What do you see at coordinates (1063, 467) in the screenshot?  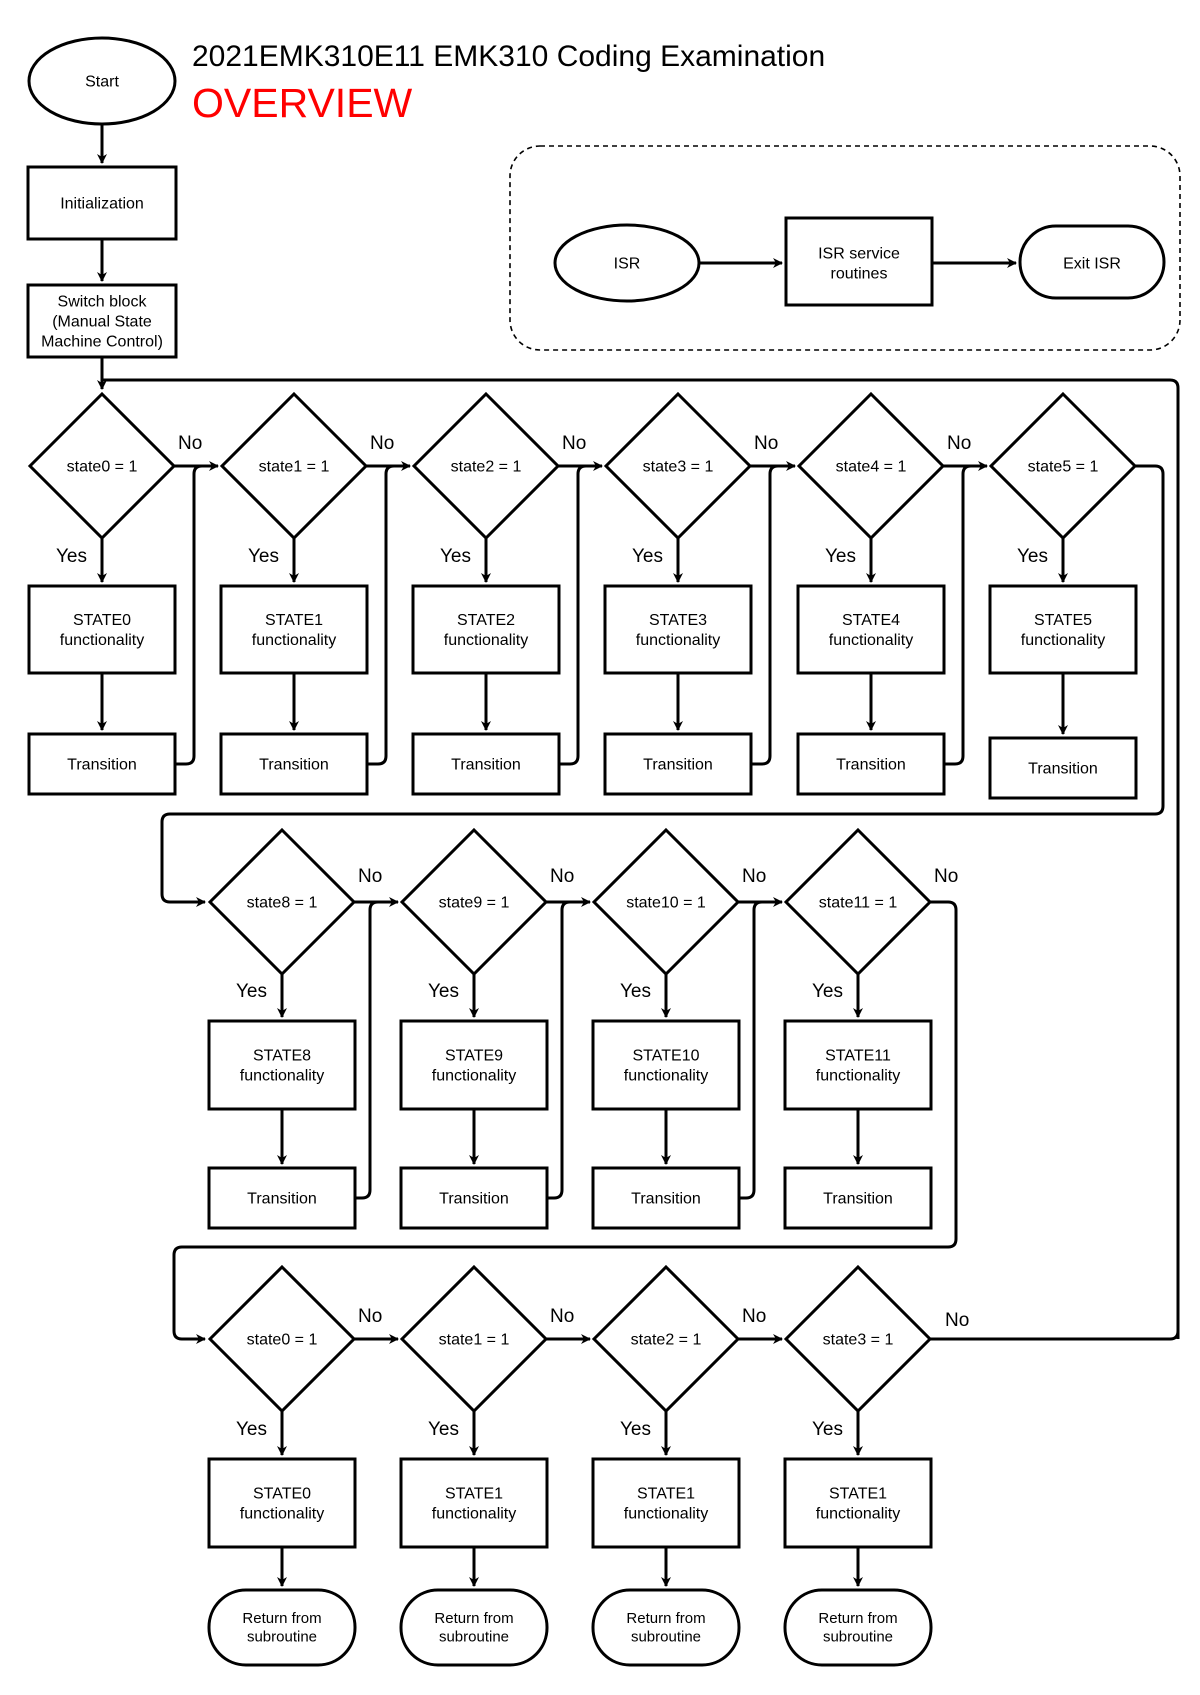 I see `decision-label: state5 = 1` at bounding box center [1063, 467].